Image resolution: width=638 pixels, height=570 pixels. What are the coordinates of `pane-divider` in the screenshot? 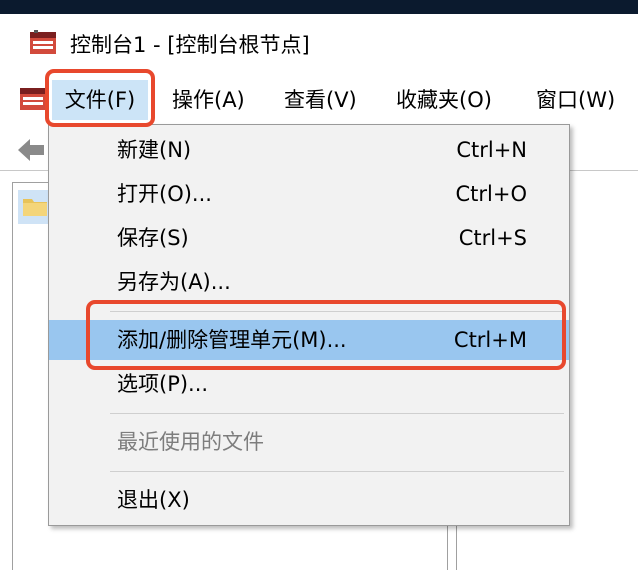 It's located at (452, 545).